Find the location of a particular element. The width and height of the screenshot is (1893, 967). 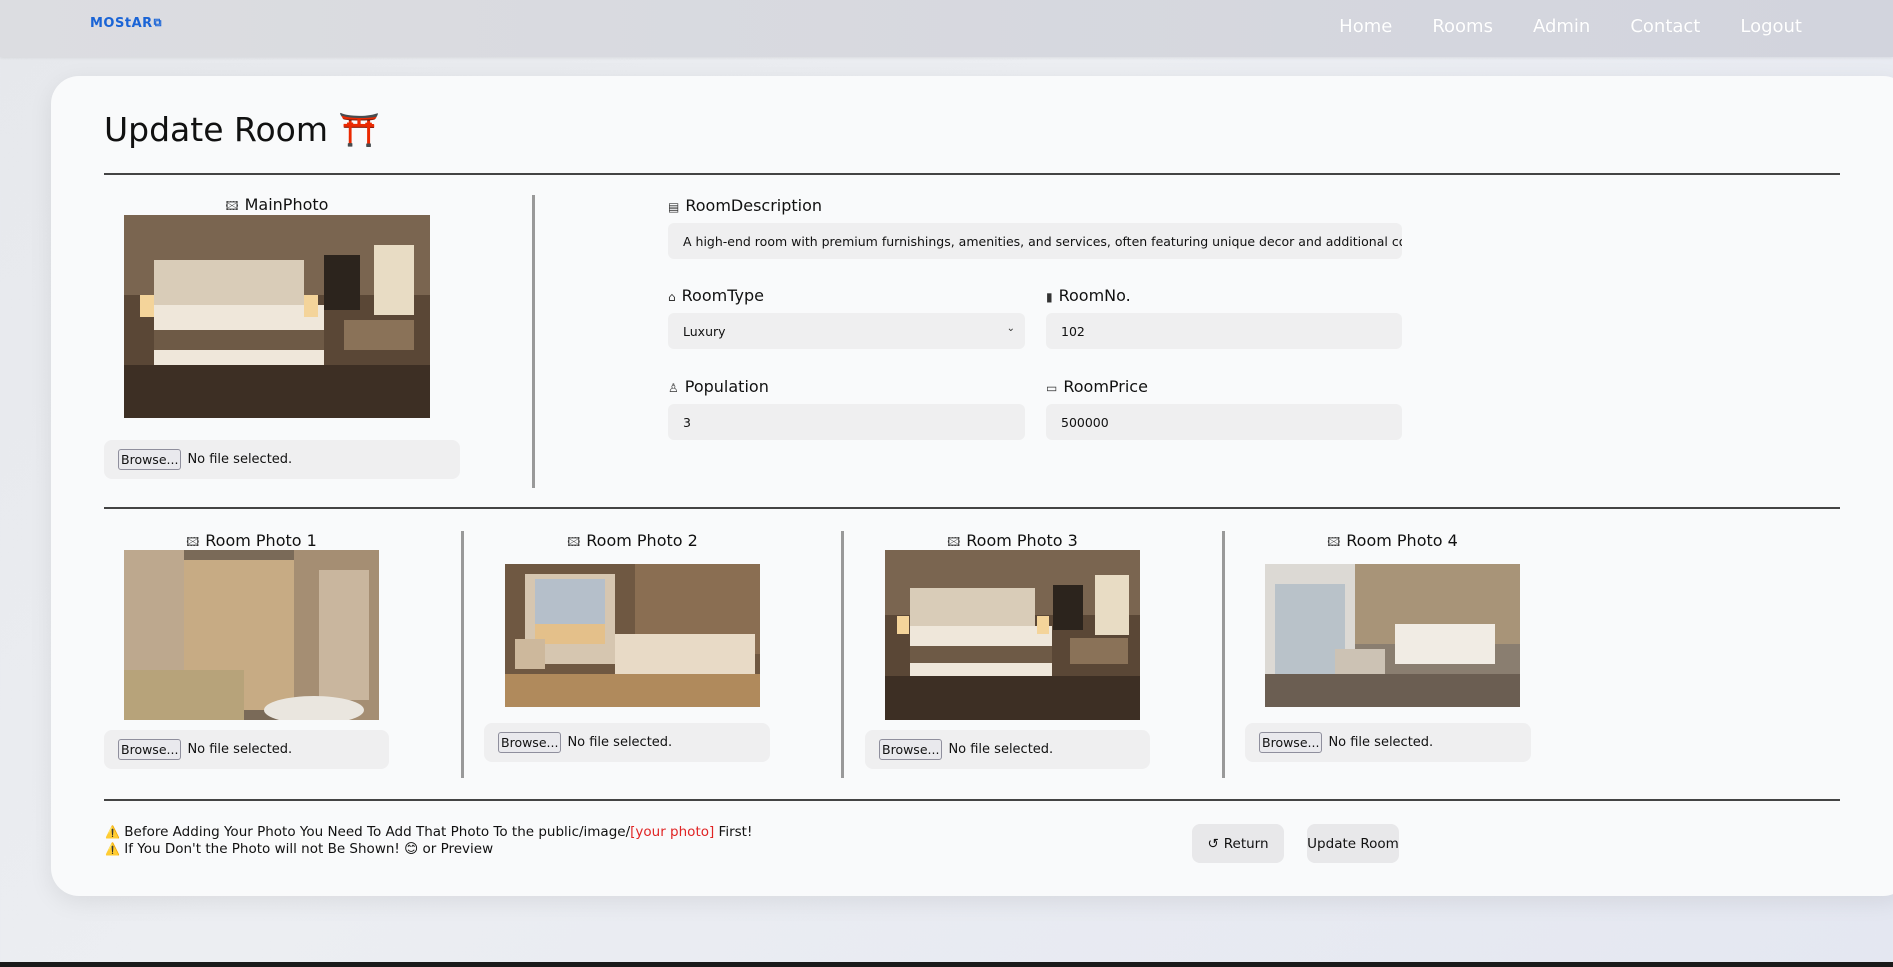

document-icon: ▤ is located at coordinates (674, 207).